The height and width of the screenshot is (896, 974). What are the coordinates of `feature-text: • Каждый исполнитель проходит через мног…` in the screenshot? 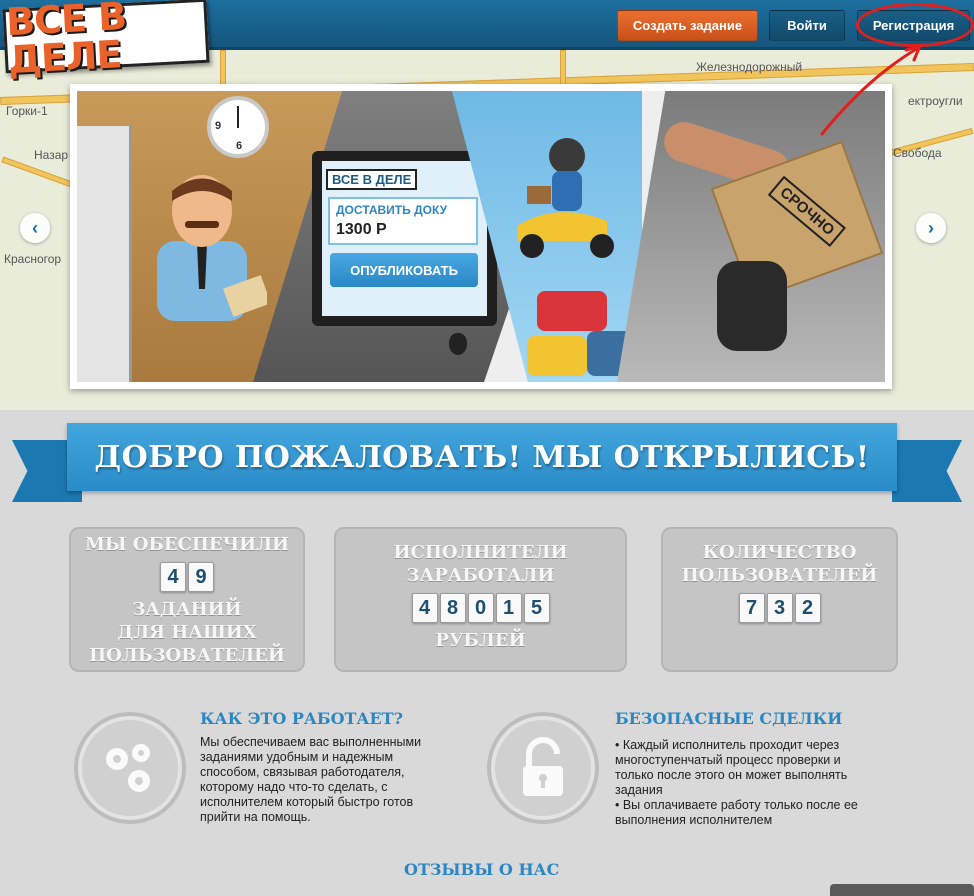 It's located at (747, 783).